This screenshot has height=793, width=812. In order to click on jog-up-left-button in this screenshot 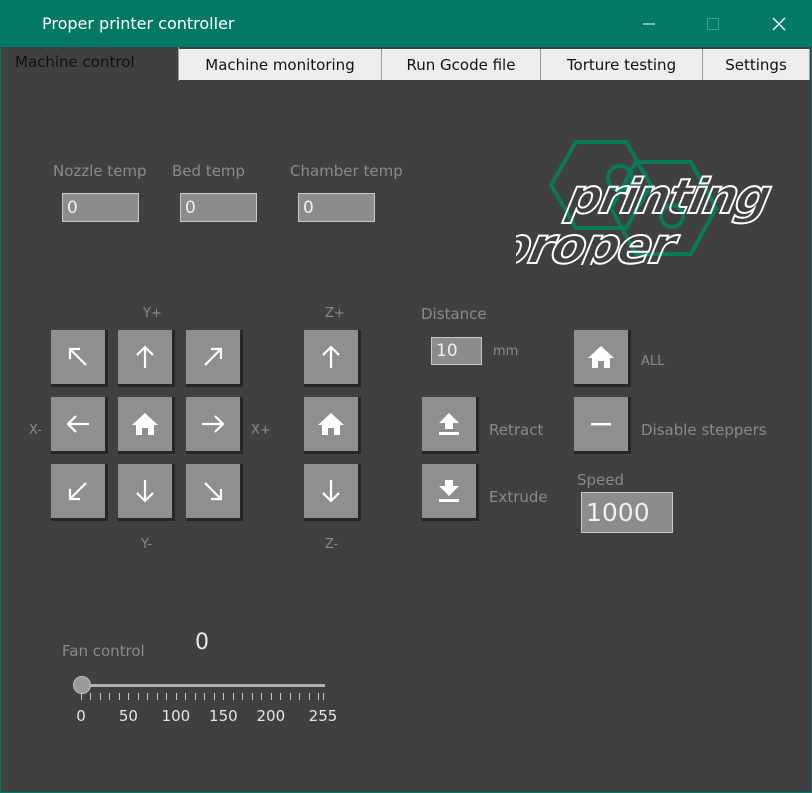, I will do `click(79, 358)`.